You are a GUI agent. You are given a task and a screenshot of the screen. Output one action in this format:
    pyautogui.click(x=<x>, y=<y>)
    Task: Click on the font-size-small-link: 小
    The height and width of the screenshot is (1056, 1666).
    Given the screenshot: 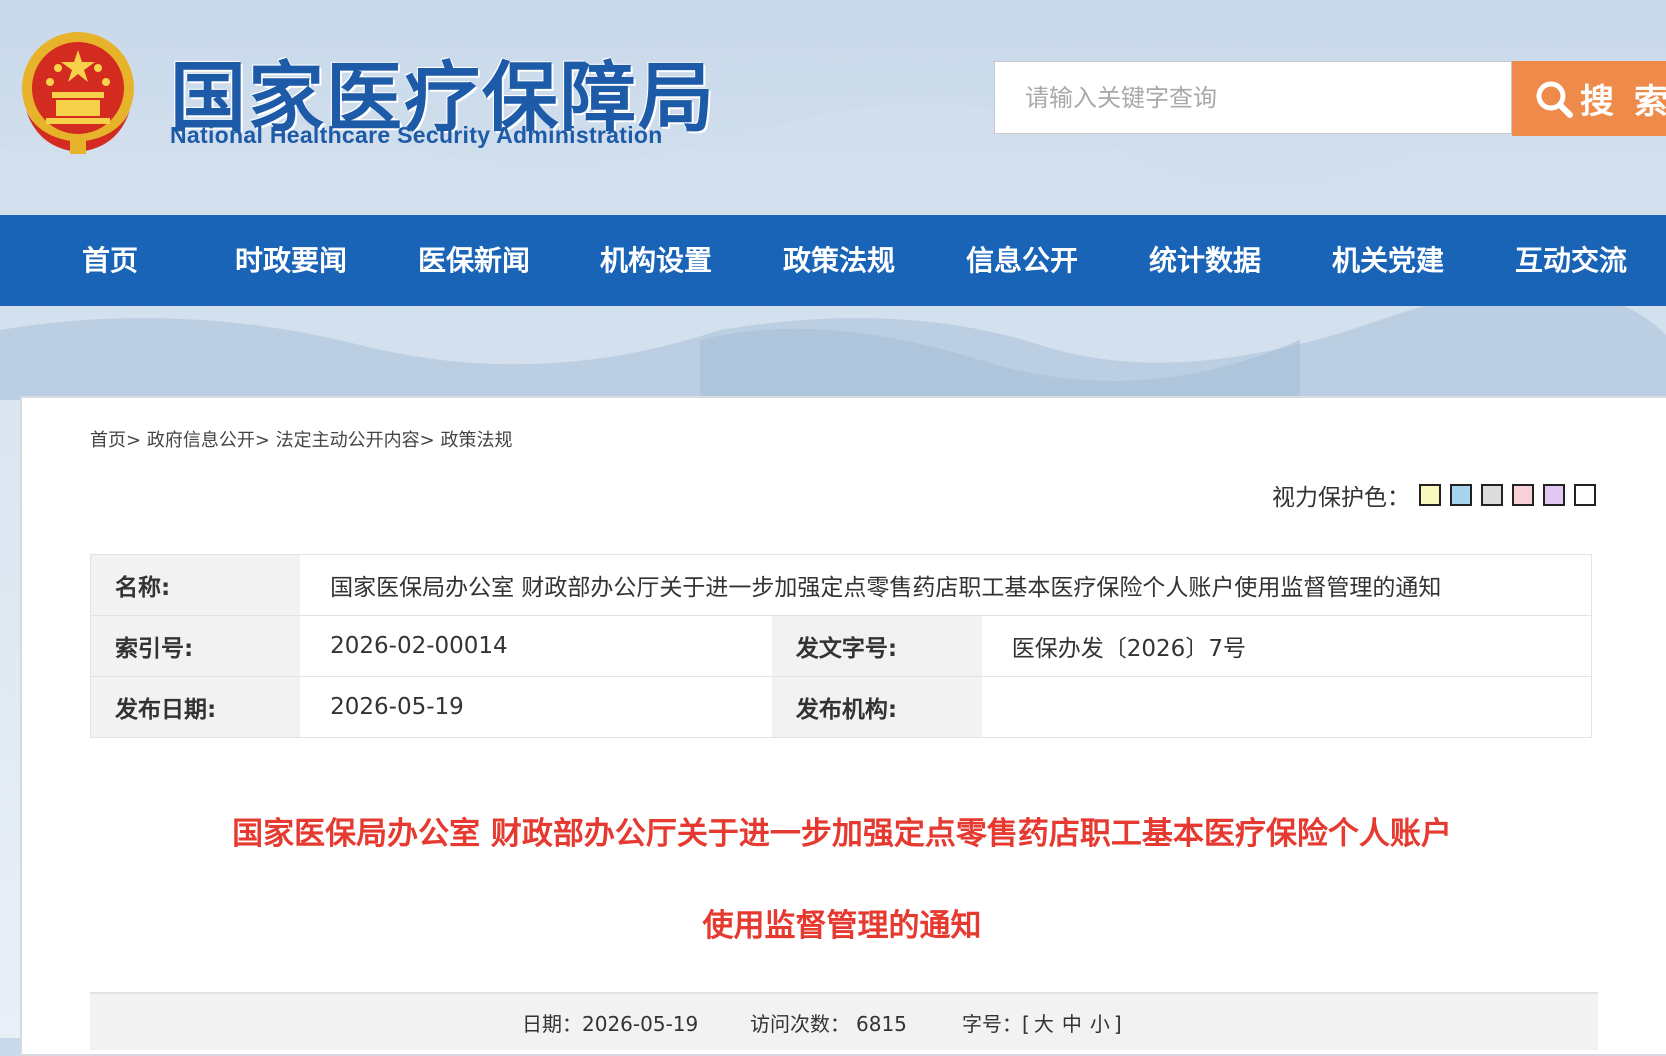 What is the action you would take?
    pyautogui.click(x=1100, y=1024)
    